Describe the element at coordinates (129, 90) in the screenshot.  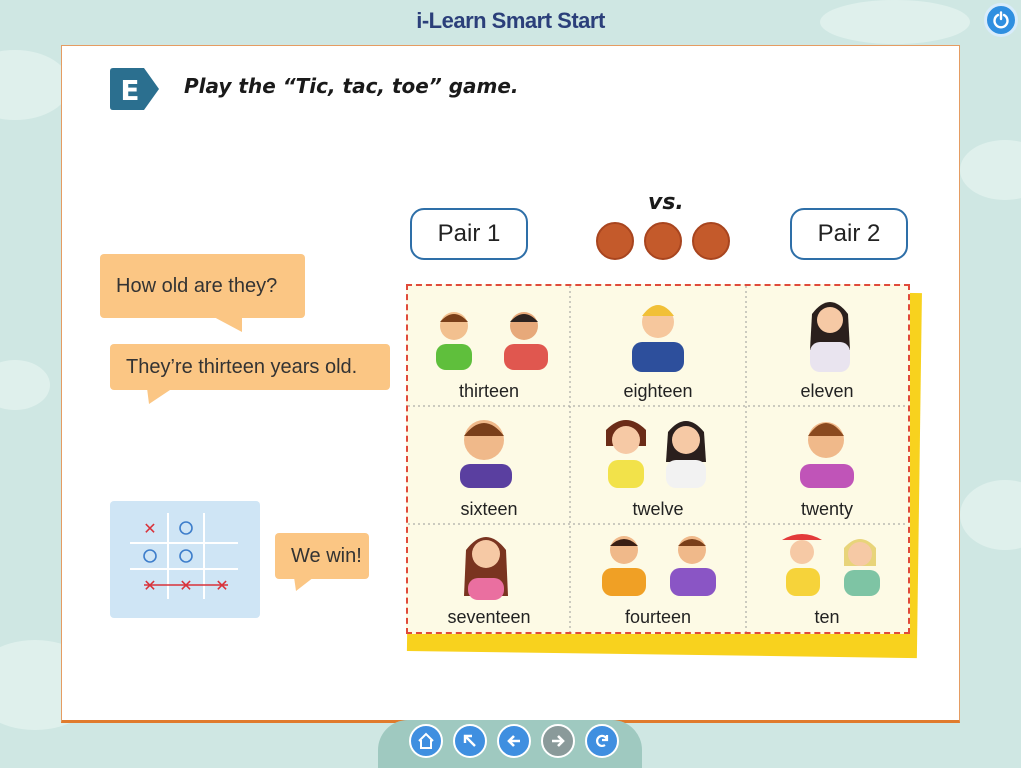
I see `exercise-letter: E` at that location.